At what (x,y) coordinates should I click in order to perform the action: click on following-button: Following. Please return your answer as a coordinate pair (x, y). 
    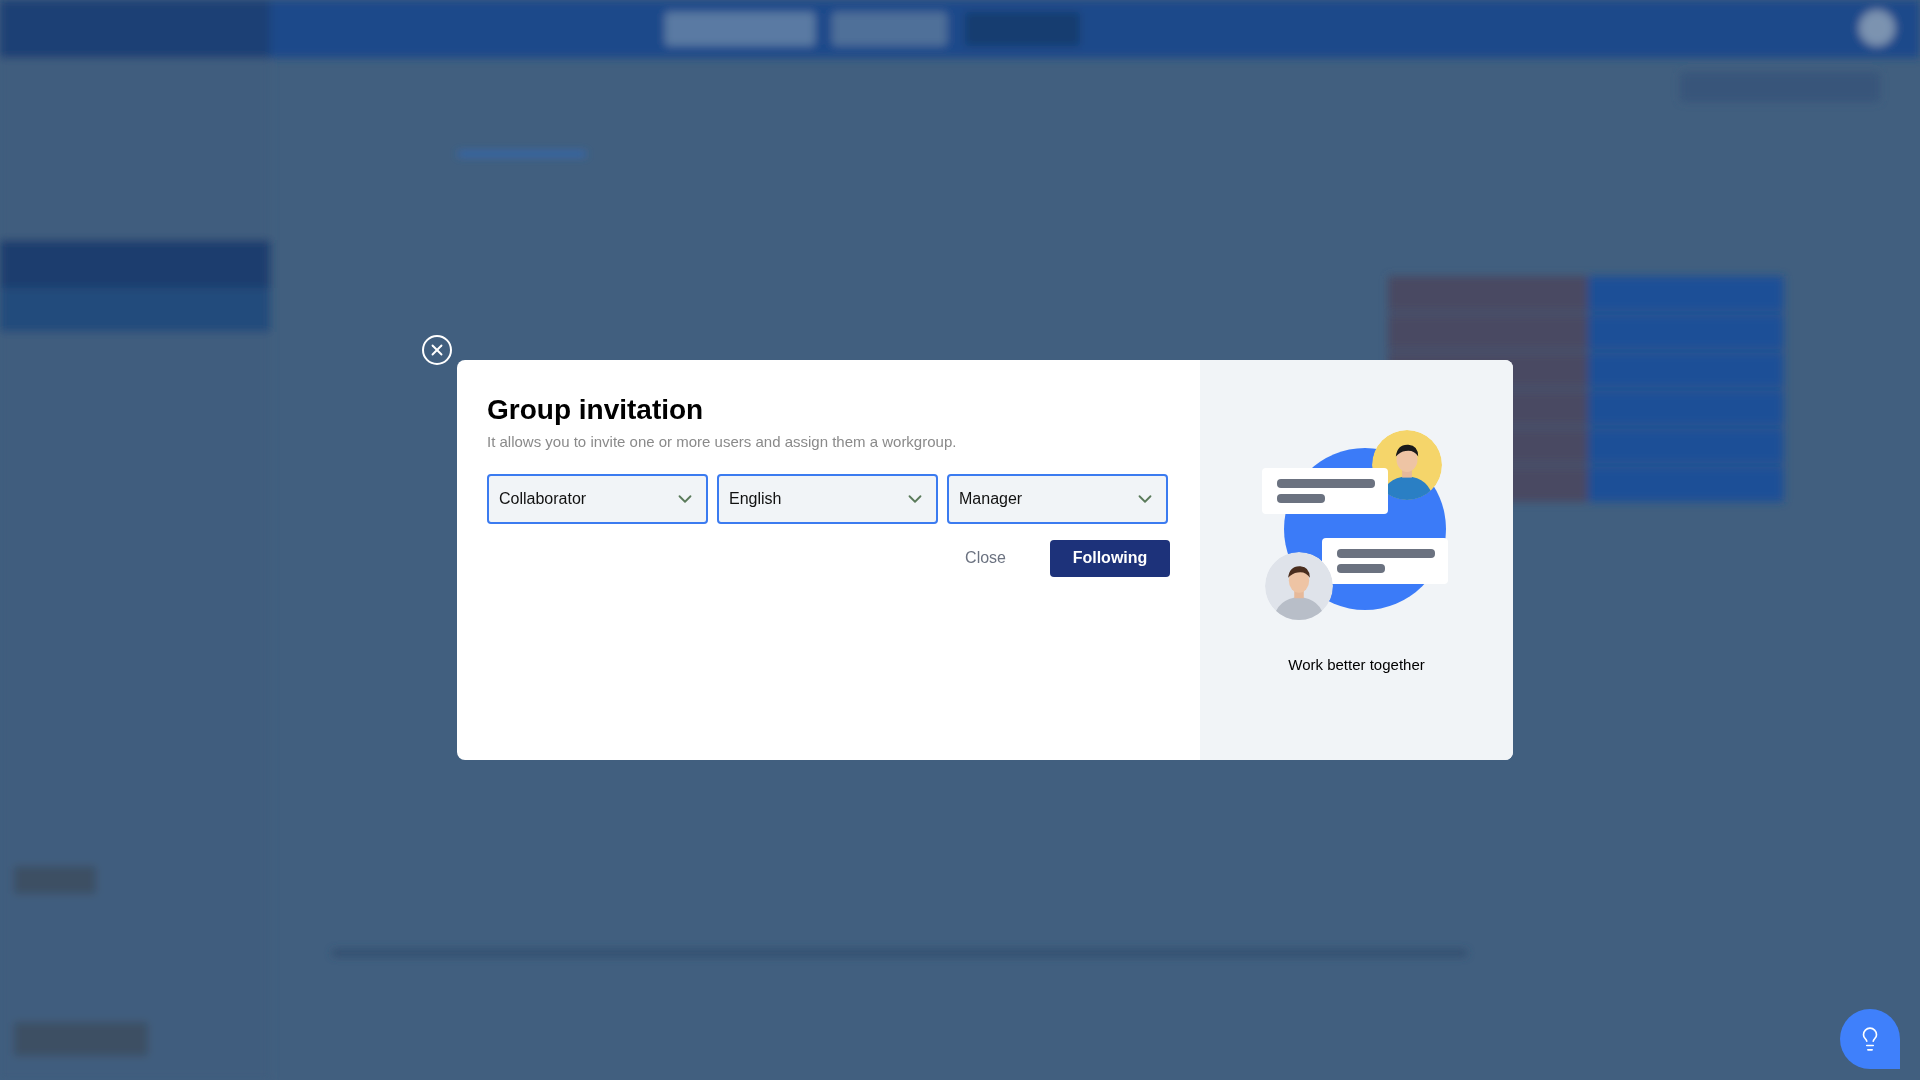
    Looking at the image, I should click on (1110, 558).